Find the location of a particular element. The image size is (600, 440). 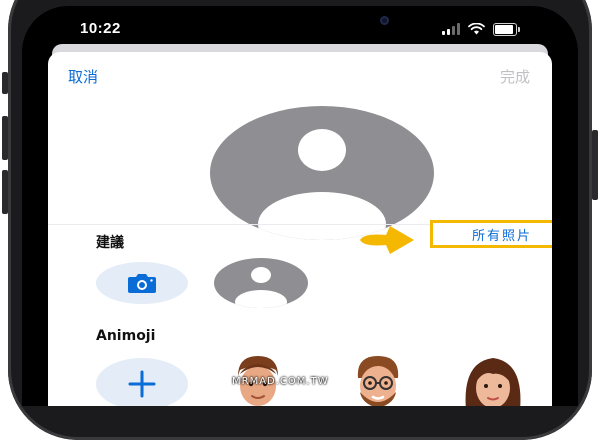

notch is located at coordinates (333, 21).